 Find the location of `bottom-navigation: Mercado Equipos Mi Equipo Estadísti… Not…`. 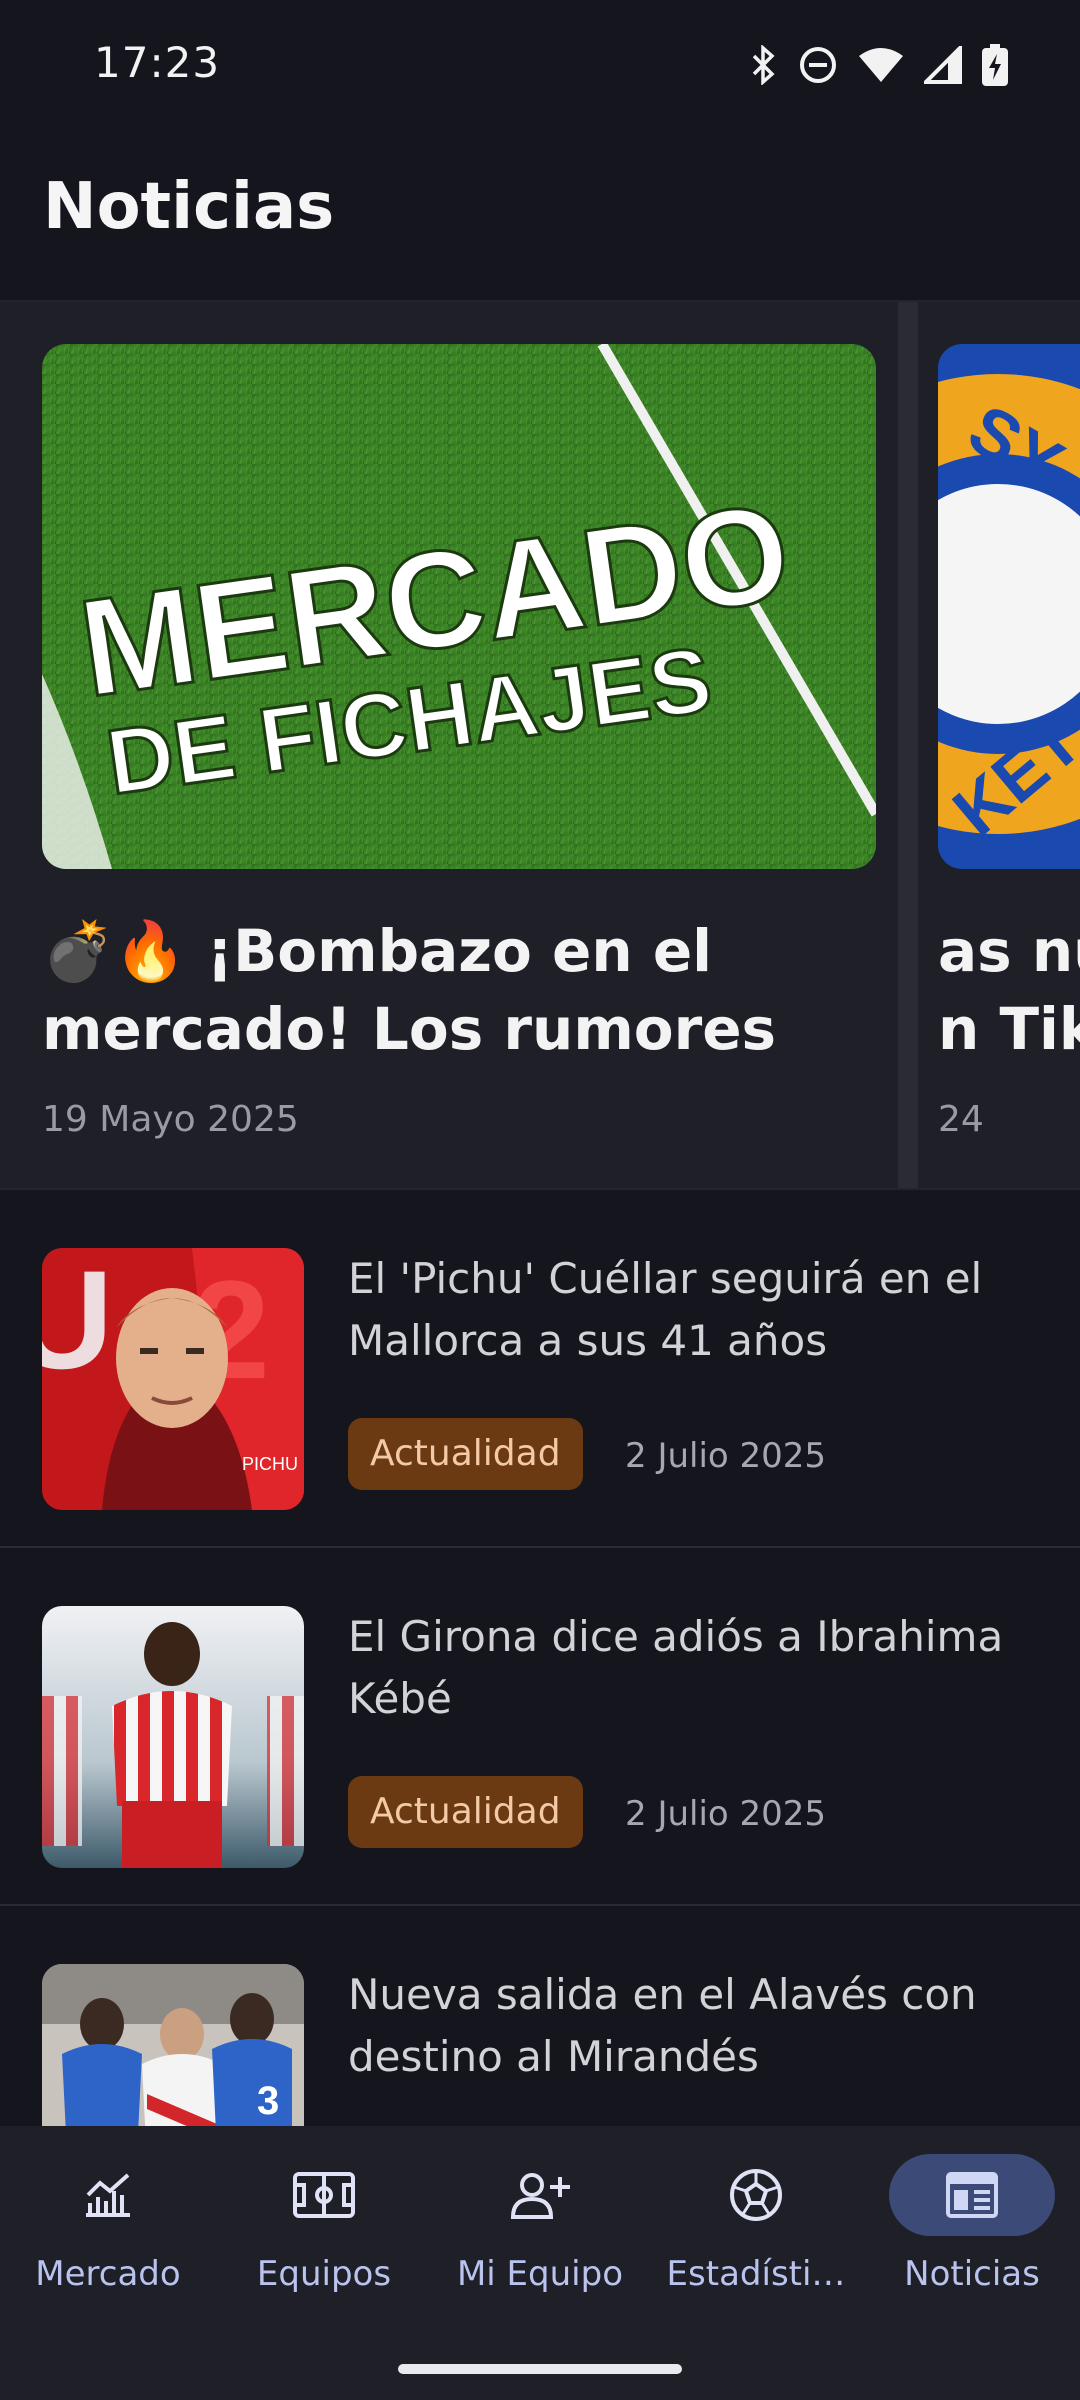

bottom-navigation: Mercado Equipos Mi Equipo Estadísti… Not… is located at coordinates (540, 2263).